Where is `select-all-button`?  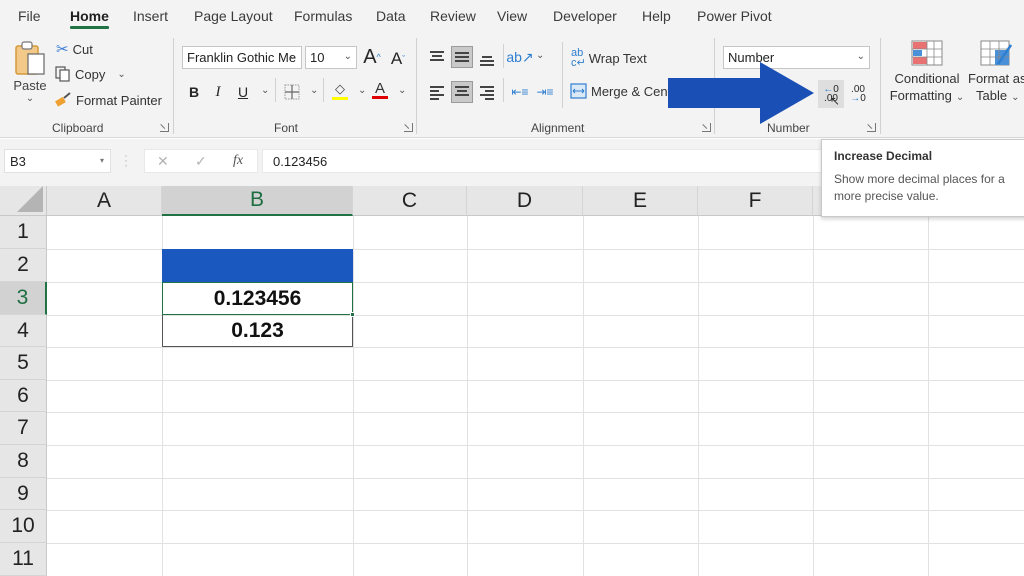 select-all-button is located at coordinates (23, 201).